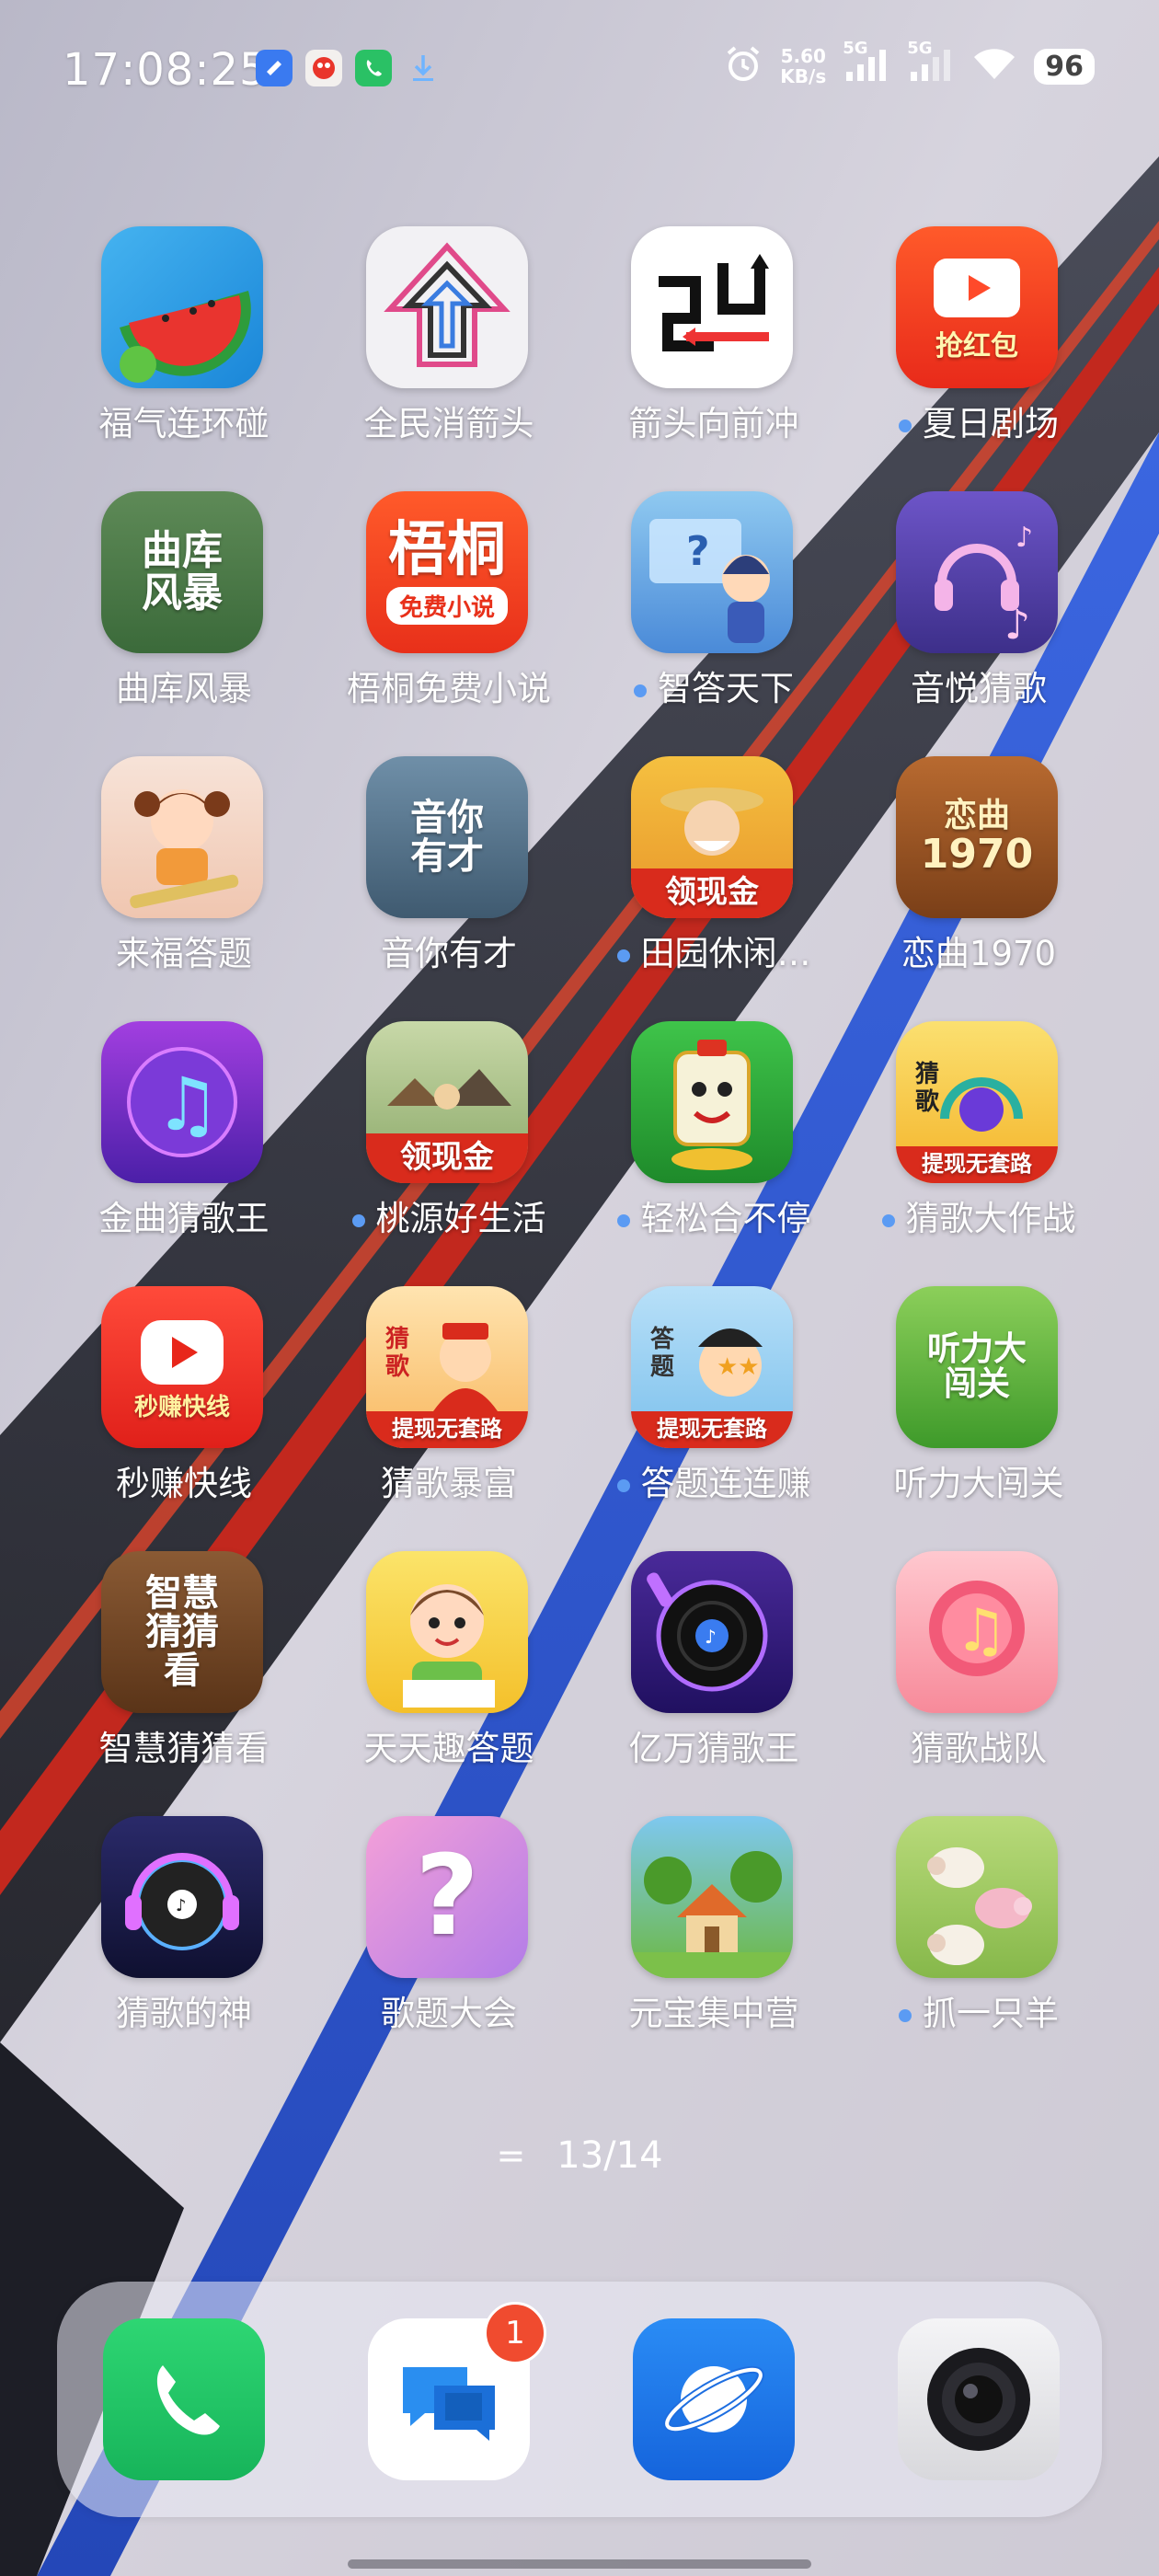  Describe the element at coordinates (166, 70) in the screenshot. I see `clock: 17:08:25` at that location.